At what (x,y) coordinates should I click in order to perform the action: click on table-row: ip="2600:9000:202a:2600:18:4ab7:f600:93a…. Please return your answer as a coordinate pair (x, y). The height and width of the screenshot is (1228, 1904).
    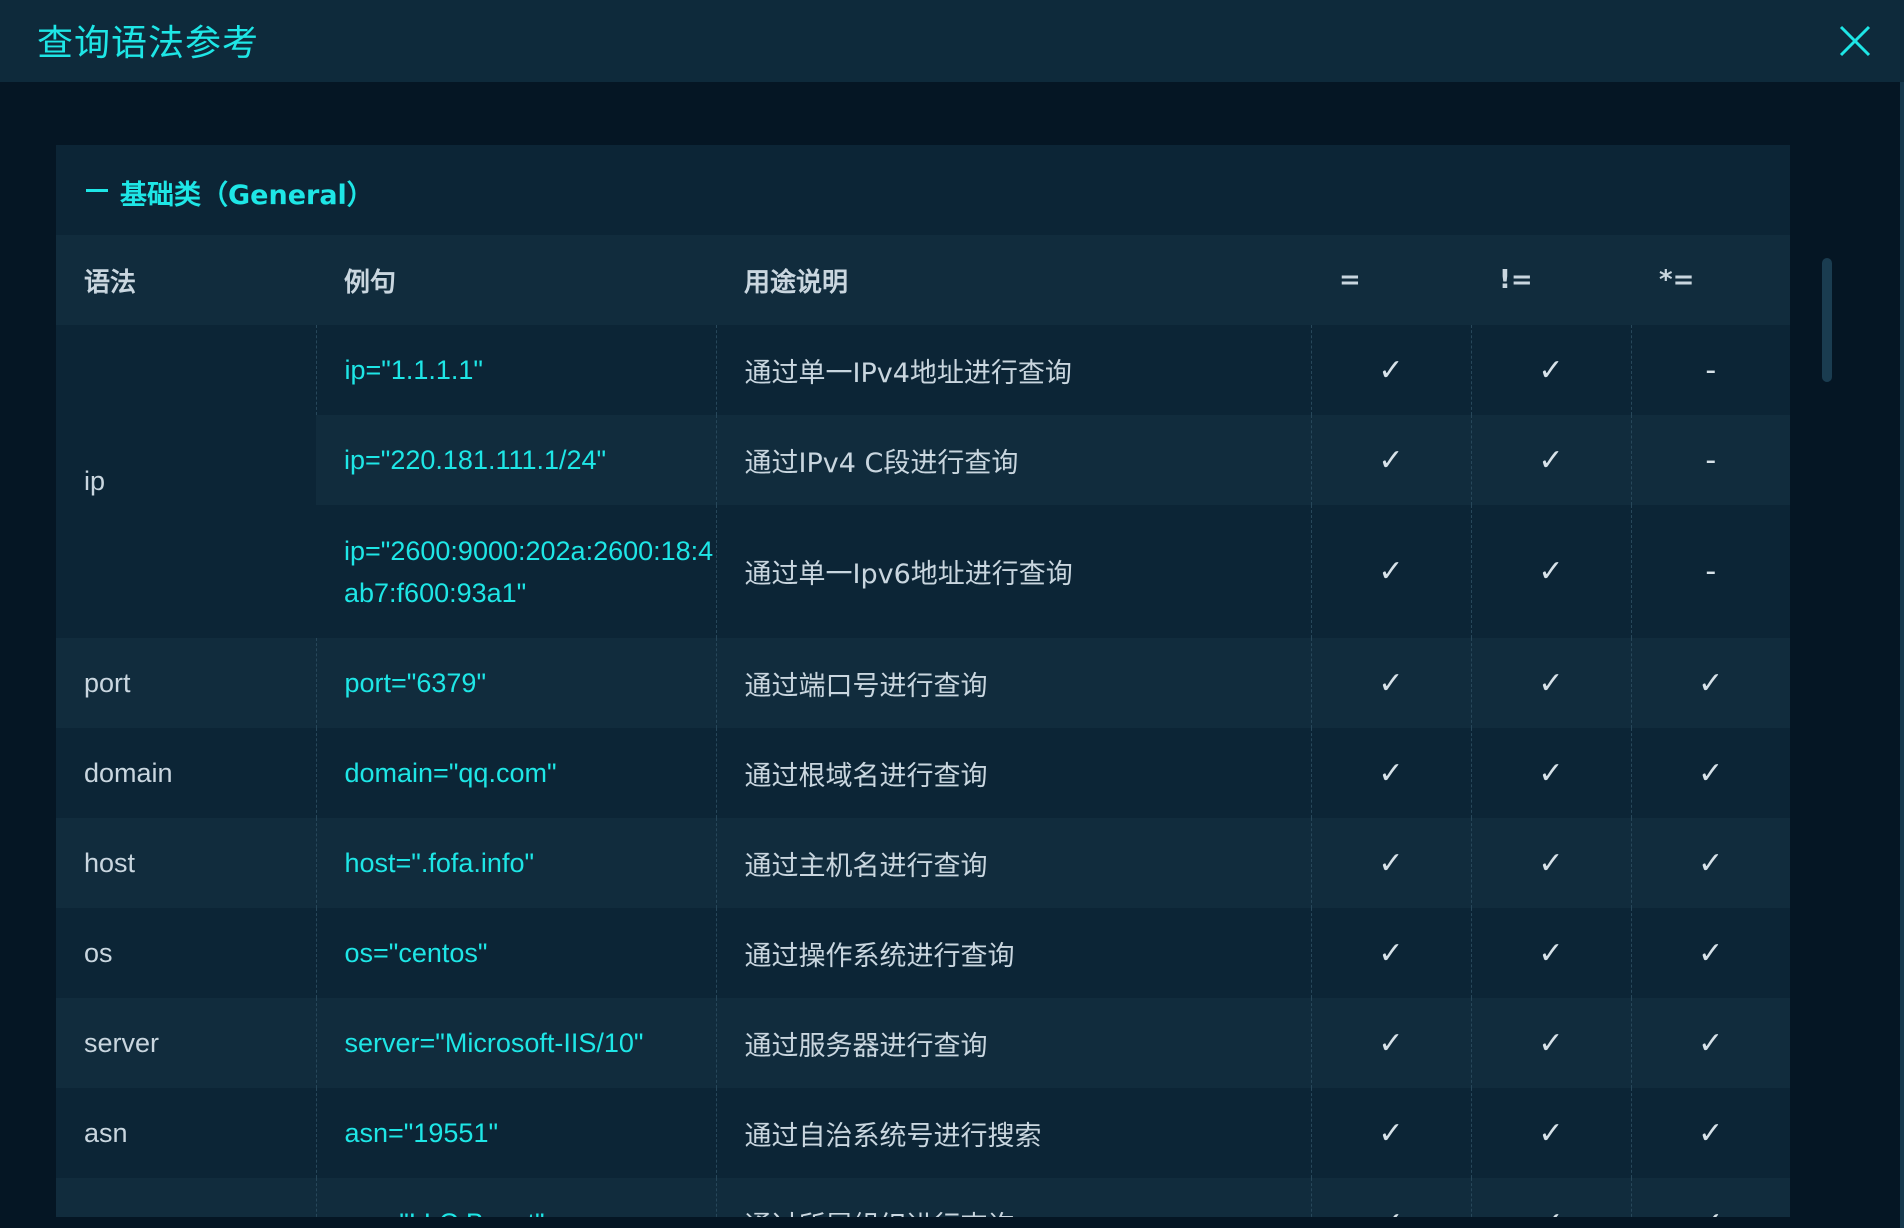
    Looking at the image, I should click on (923, 571).